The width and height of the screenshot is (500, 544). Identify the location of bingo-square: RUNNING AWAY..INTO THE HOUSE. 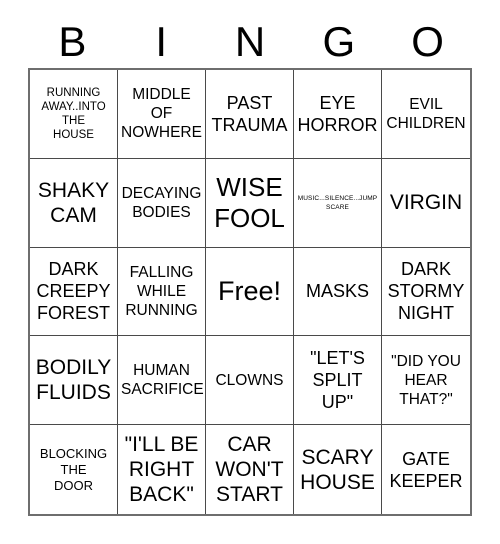
(74, 114).